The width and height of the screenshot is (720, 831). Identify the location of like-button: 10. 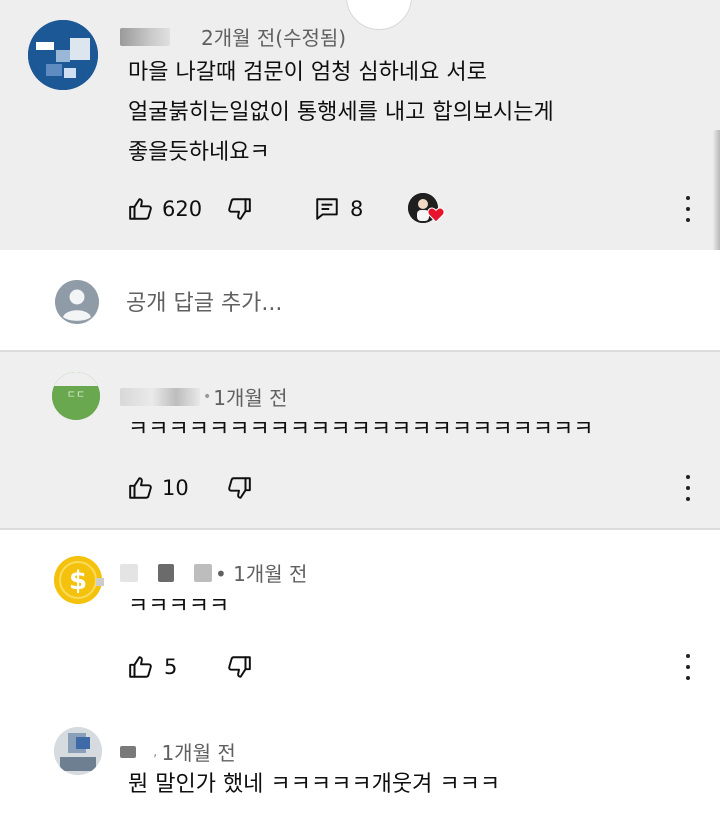
(158, 488).